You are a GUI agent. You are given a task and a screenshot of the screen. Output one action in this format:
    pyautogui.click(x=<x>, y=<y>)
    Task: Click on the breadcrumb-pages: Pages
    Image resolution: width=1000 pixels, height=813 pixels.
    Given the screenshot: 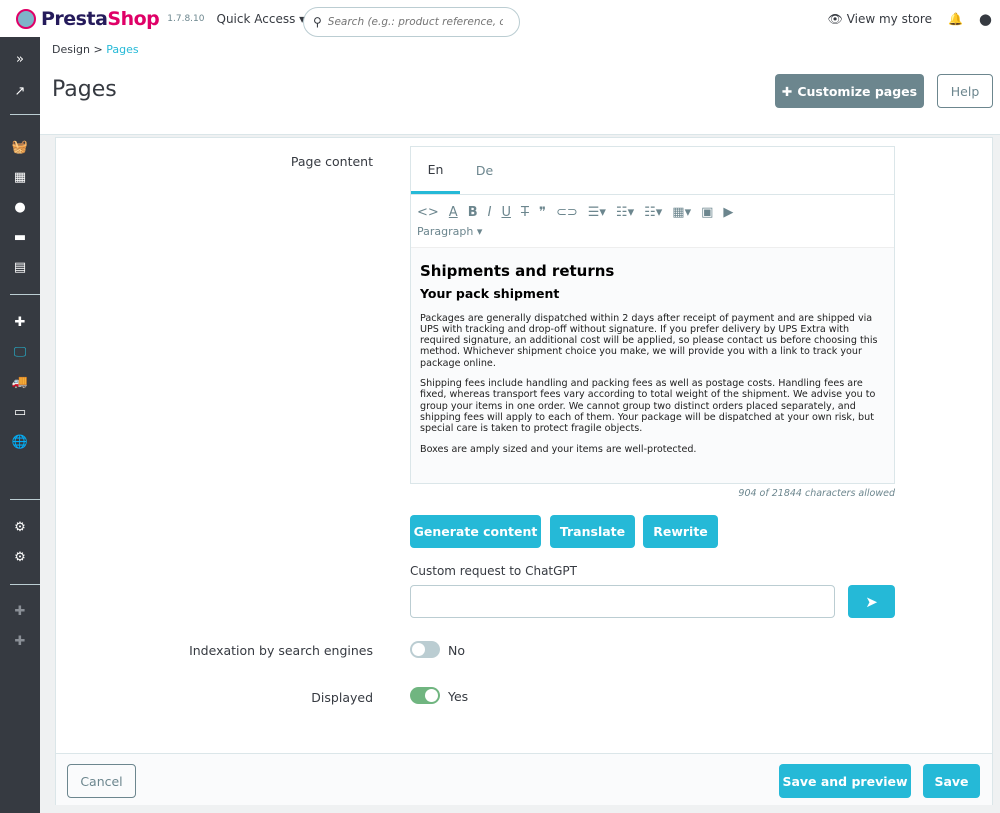 What is the action you would take?
    pyautogui.click(x=122, y=49)
    